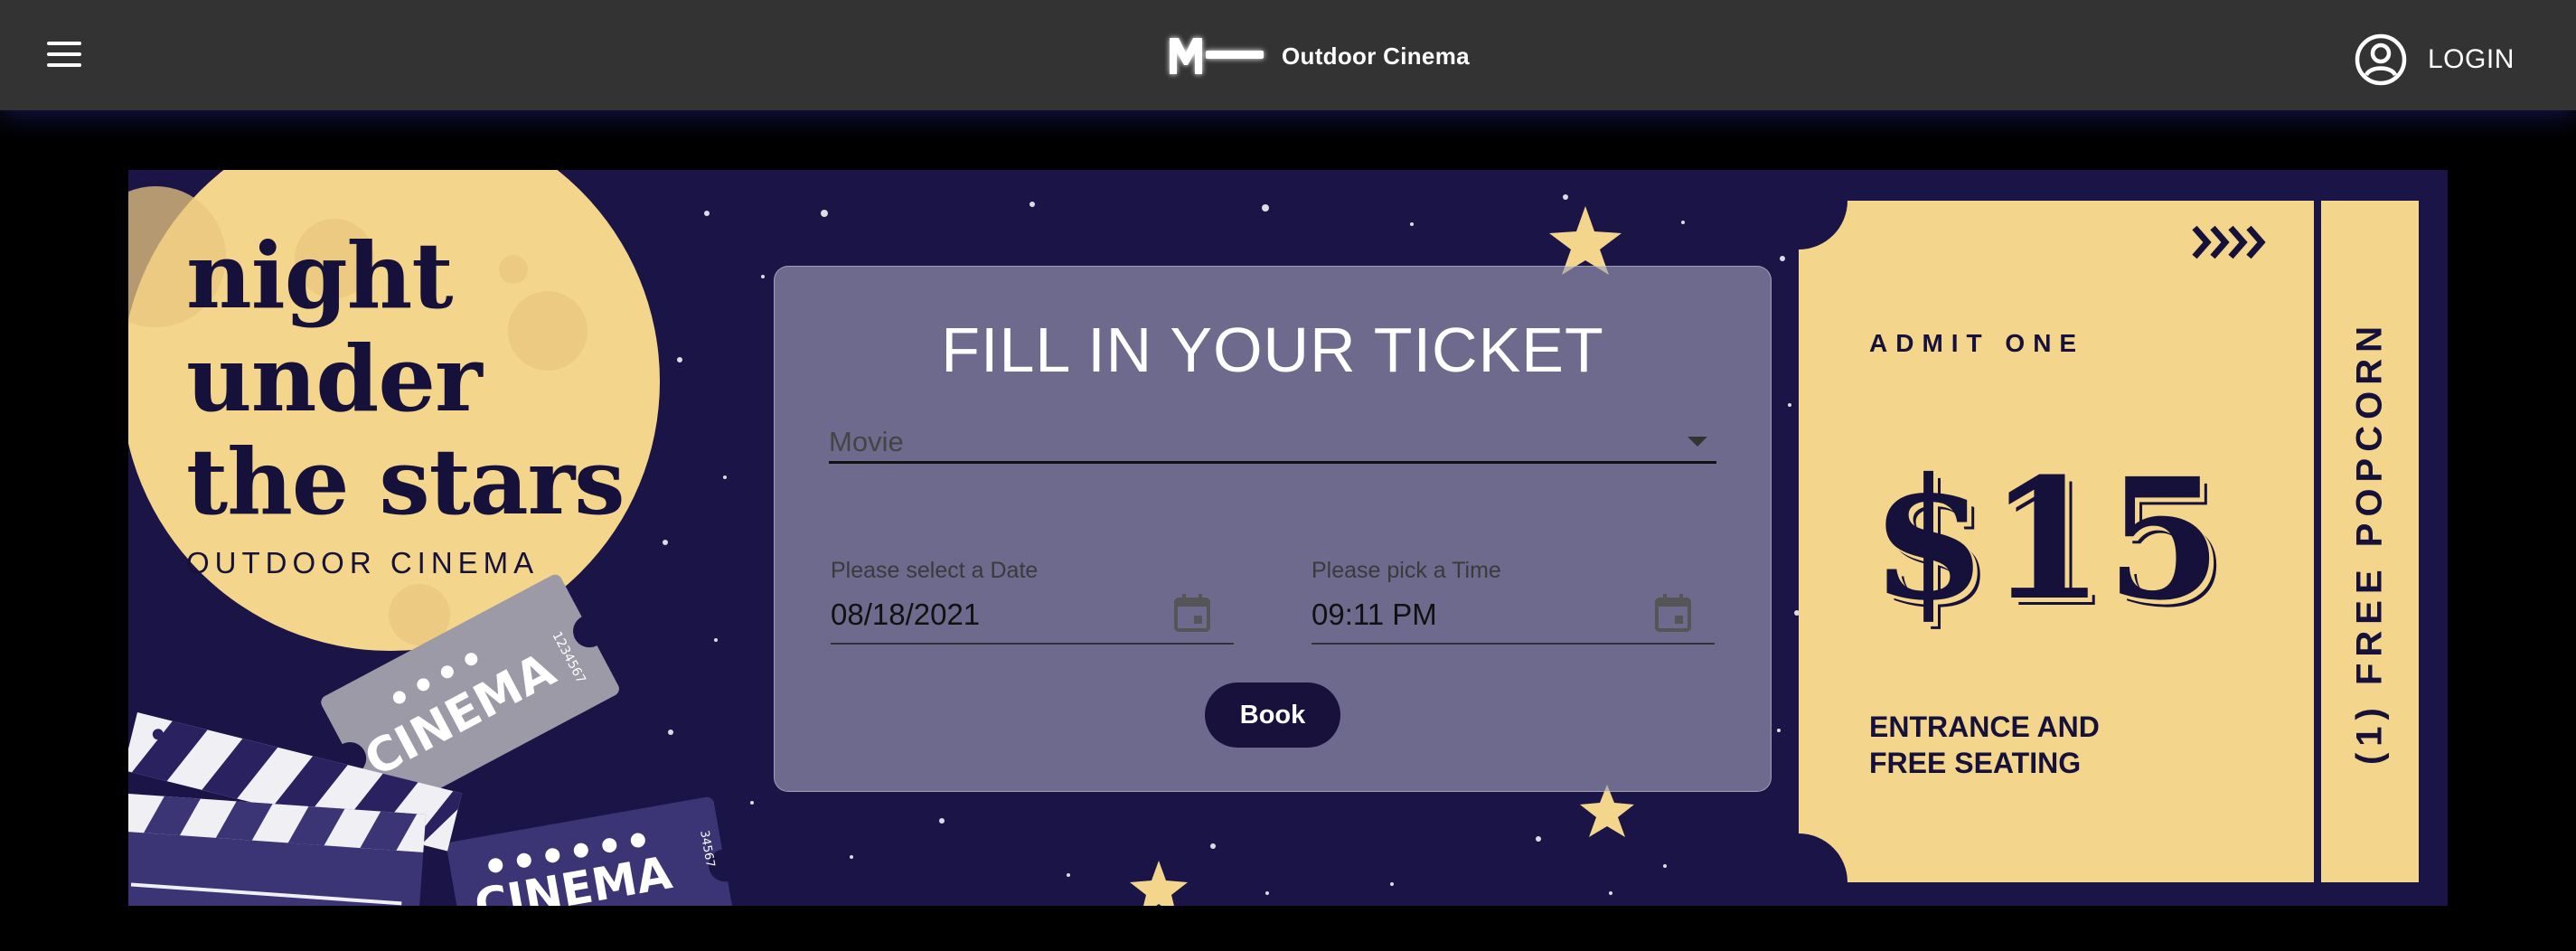  Describe the element at coordinates (1272, 440) in the screenshot. I see `movie-select: Movie` at that location.